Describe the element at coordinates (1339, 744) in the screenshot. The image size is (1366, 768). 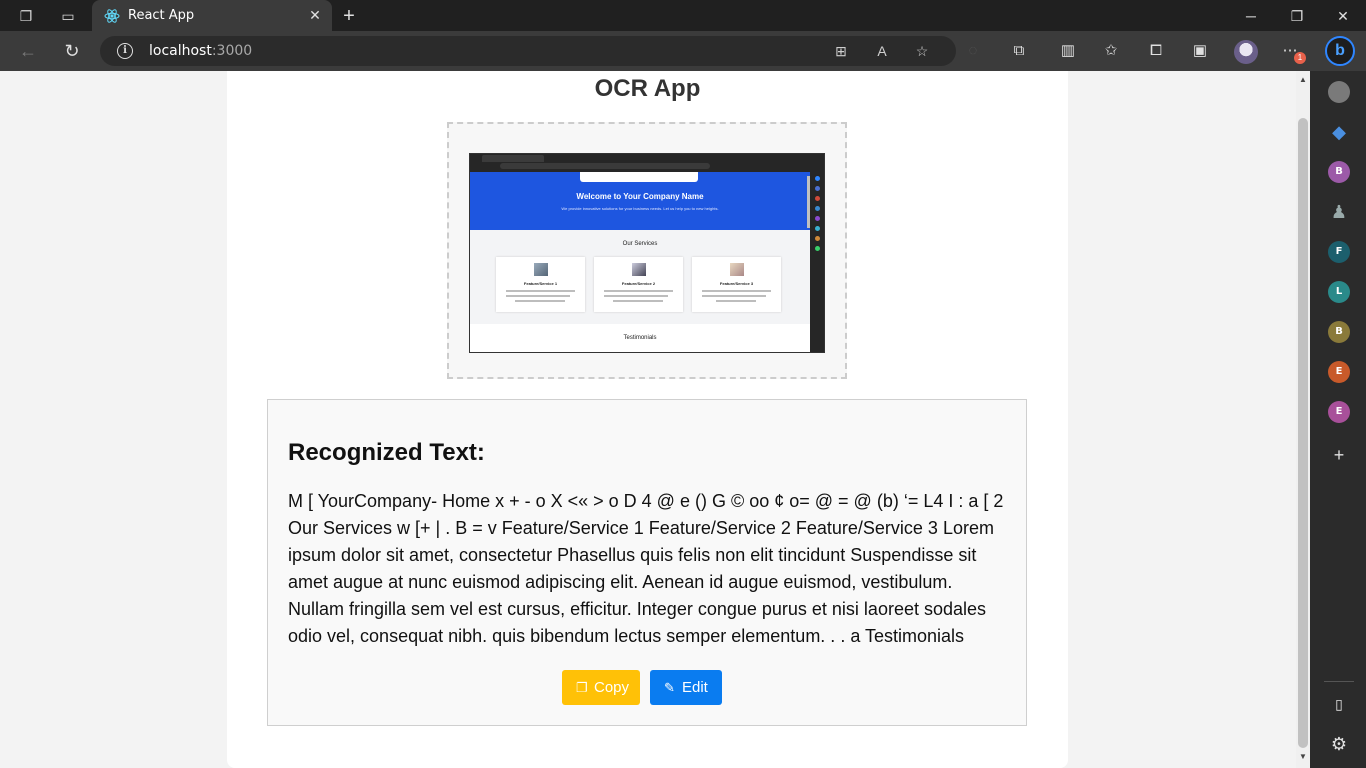
I see `sidebar-settings-icon: ⚙` at that location.